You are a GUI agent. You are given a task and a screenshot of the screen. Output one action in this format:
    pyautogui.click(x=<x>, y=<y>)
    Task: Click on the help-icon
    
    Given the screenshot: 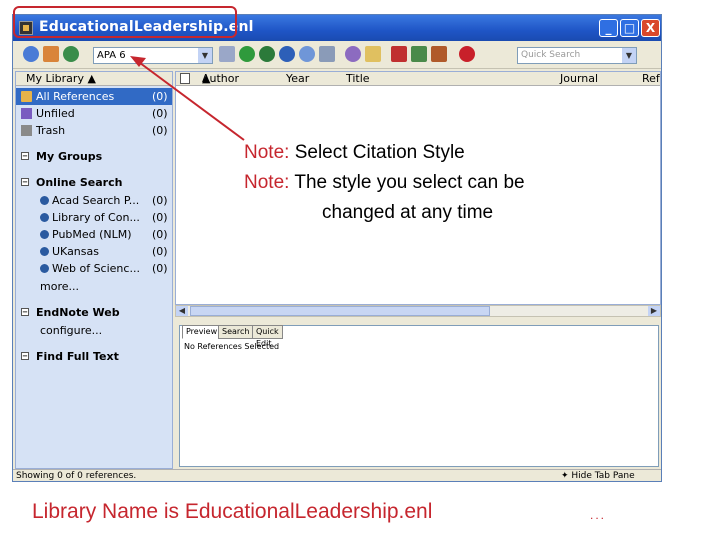 What is the action you would take?
    pyautogui.click(x=467, y=54)
    